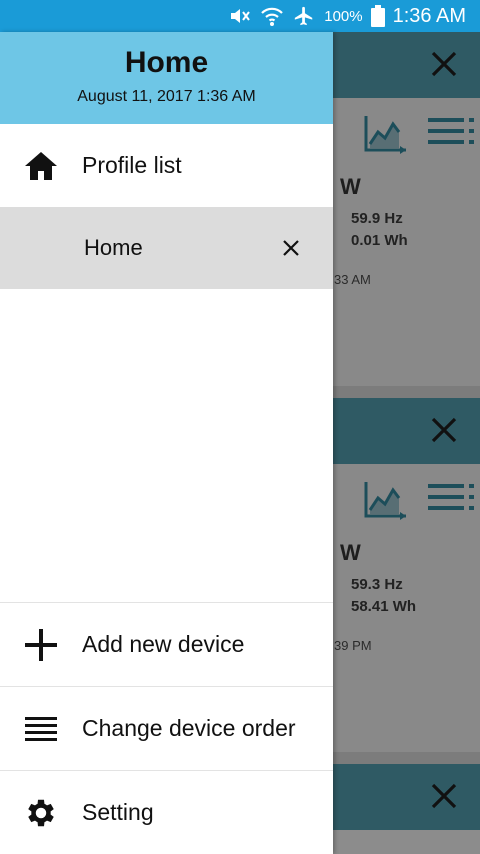 This screenshot has height=854, width=480. What do you see at coordinates (118, 812) in the screenshot?
I see `setting-label: Setting` at bounding box center [118, 812].